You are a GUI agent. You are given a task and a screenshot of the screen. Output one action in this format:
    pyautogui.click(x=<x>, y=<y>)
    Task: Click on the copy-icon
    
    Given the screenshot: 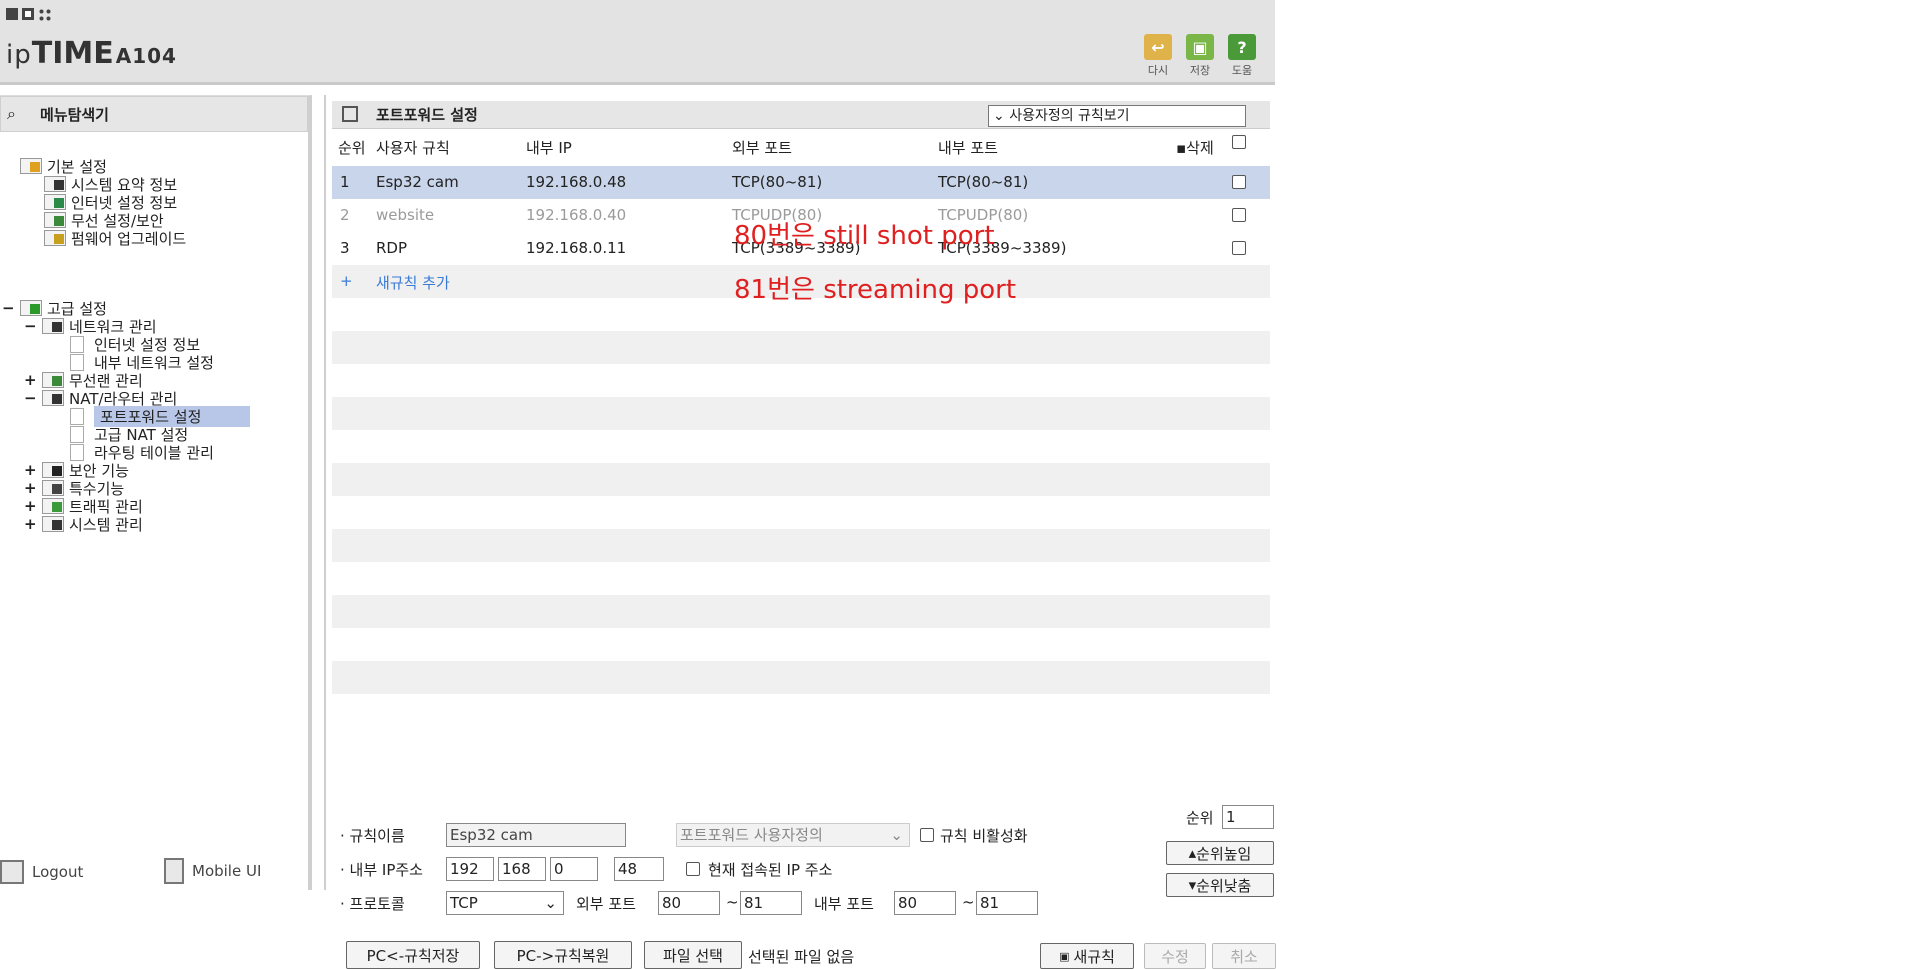 What is the action you would take?
    pyautogui.click(x=350, y=114)
    